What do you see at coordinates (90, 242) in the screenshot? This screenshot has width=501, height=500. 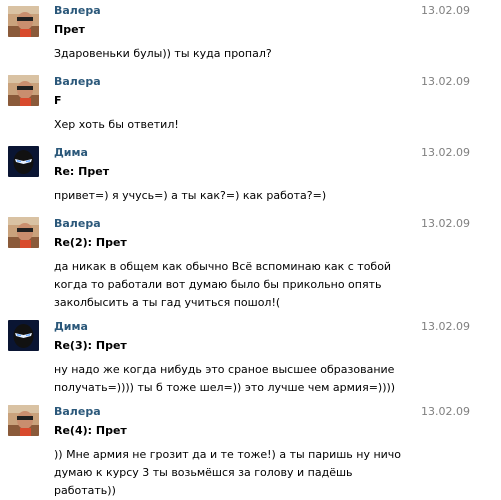 I see `message-subject: Re(2): Прет` at bounding box center [90, 242].